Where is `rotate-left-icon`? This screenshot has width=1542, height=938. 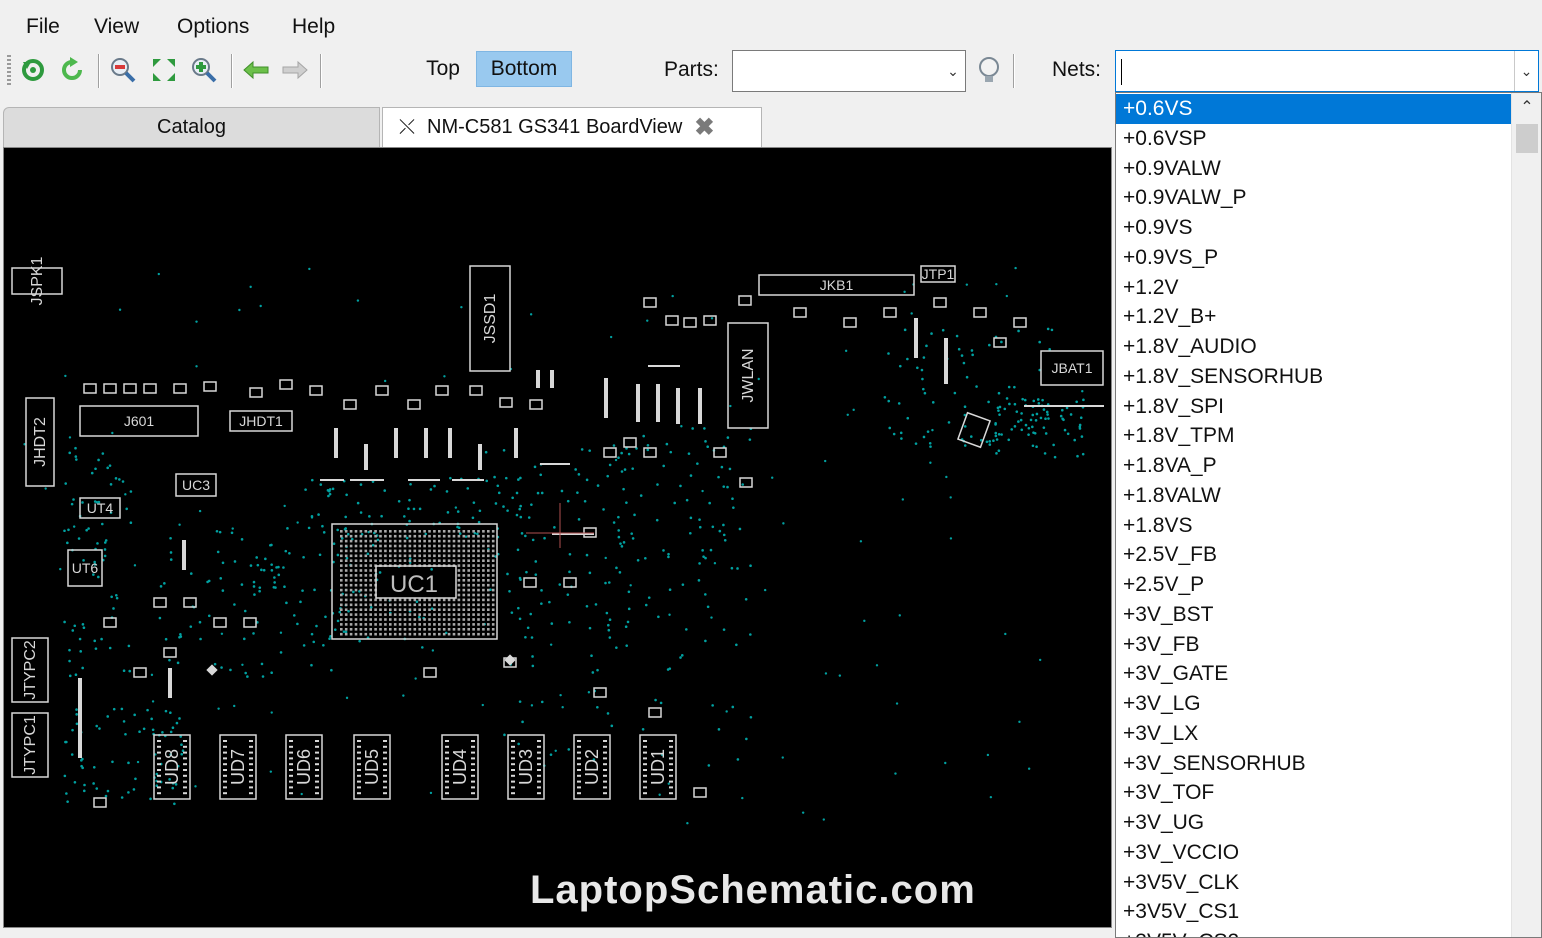
rotate-left-icon is located at coordinates (33, 70).